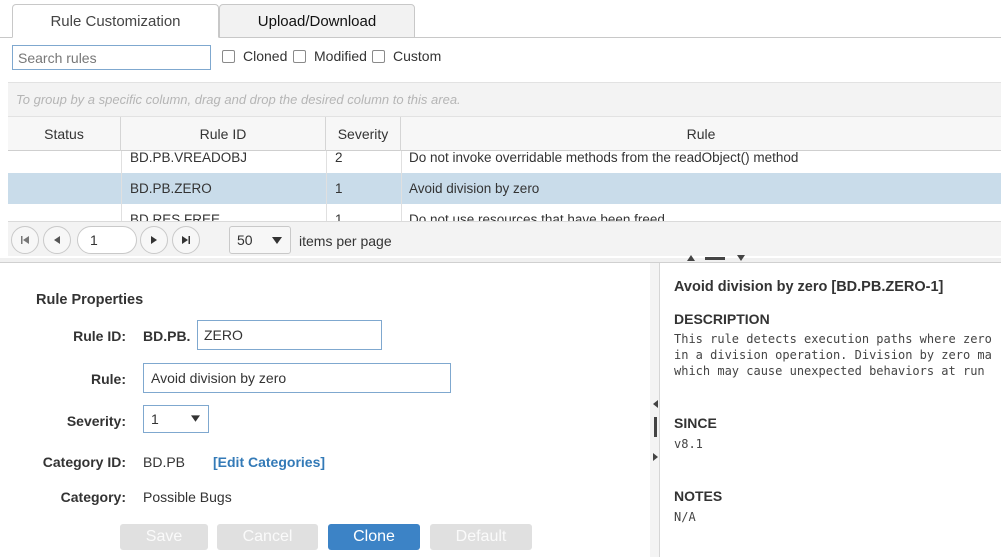 This screenshot has width=1001, height=557. What do you see at coordinates (691, 258) in the screenshot?
I see `collapse-up-icon` at bounding box center [691, 258].